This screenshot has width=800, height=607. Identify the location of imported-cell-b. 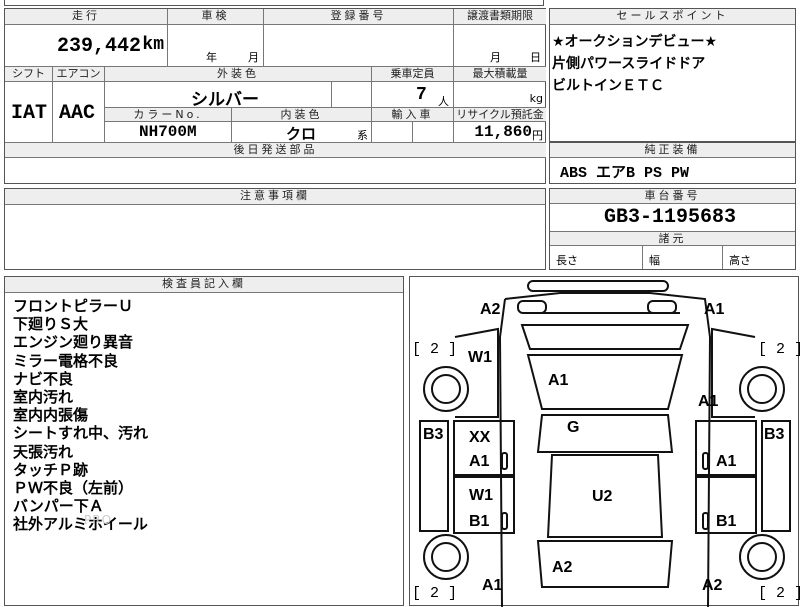
(433, 132).